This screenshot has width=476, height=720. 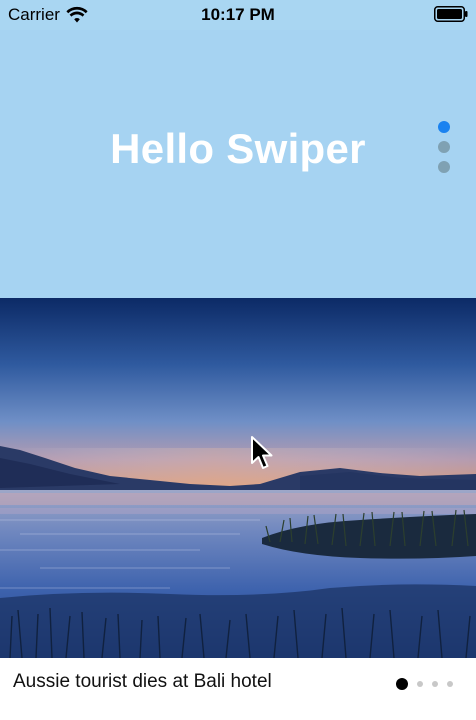 What do you see at coordinates (451, 14) in the screenshot?
I see `battery-icon` at bounding box center [451, 14].